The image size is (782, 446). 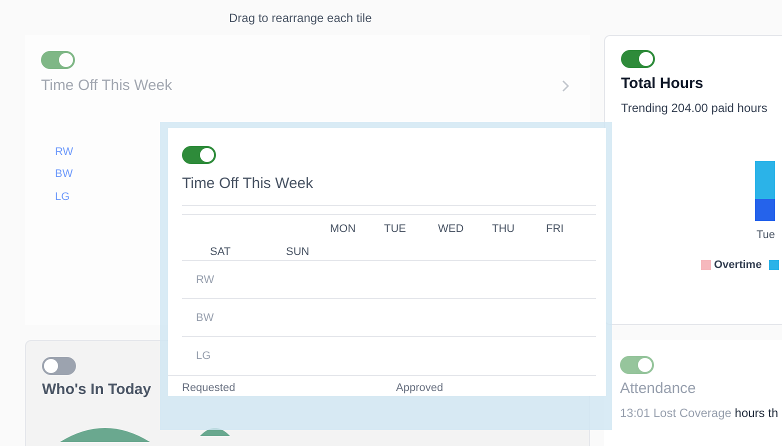 What do you see at coordinates (555, 230) in the screenshot?
I see `column-header: FRI` at bounding box center [555, 230].